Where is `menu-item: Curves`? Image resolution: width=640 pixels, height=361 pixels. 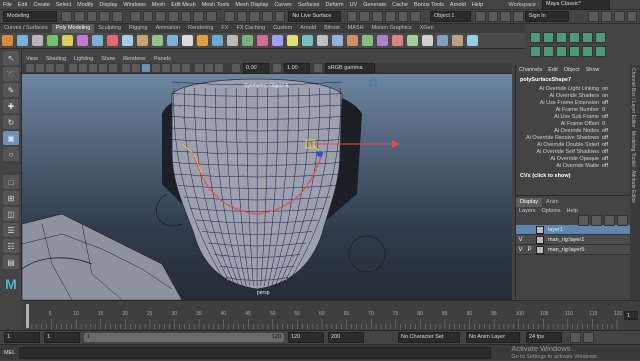 menu-item: Curves is located at coordinates (282, 5).